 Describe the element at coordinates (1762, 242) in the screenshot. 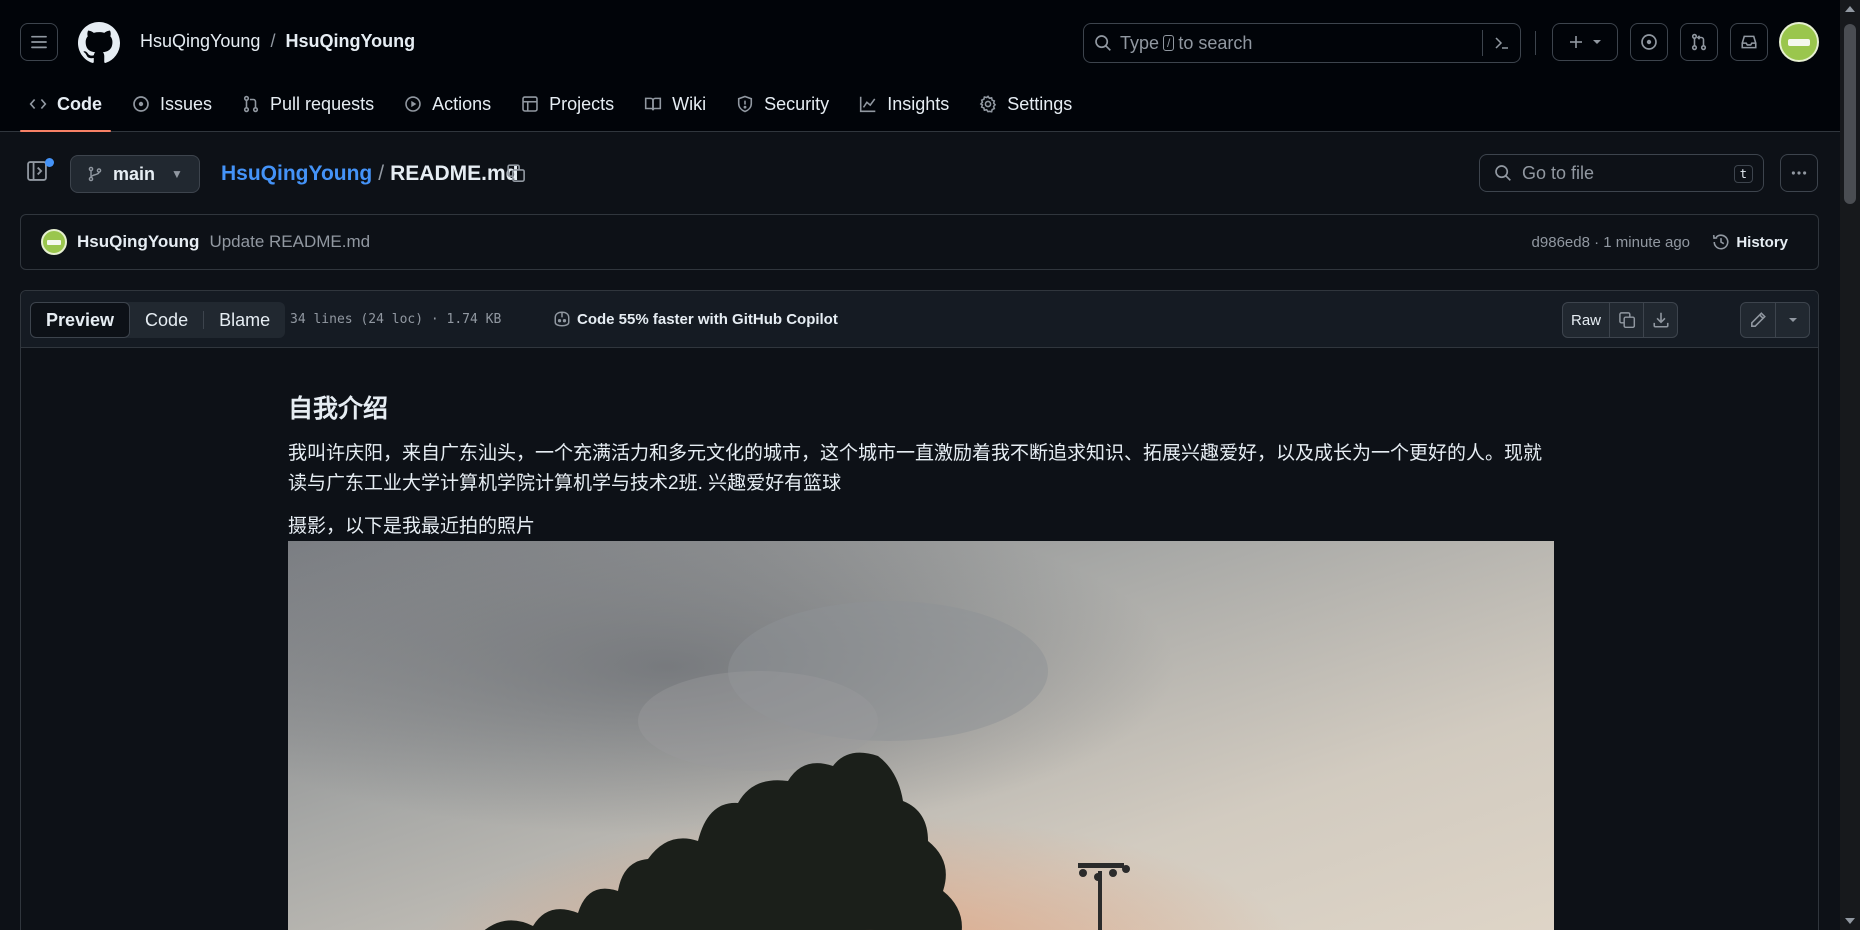

I see `history-label: History` at that location.